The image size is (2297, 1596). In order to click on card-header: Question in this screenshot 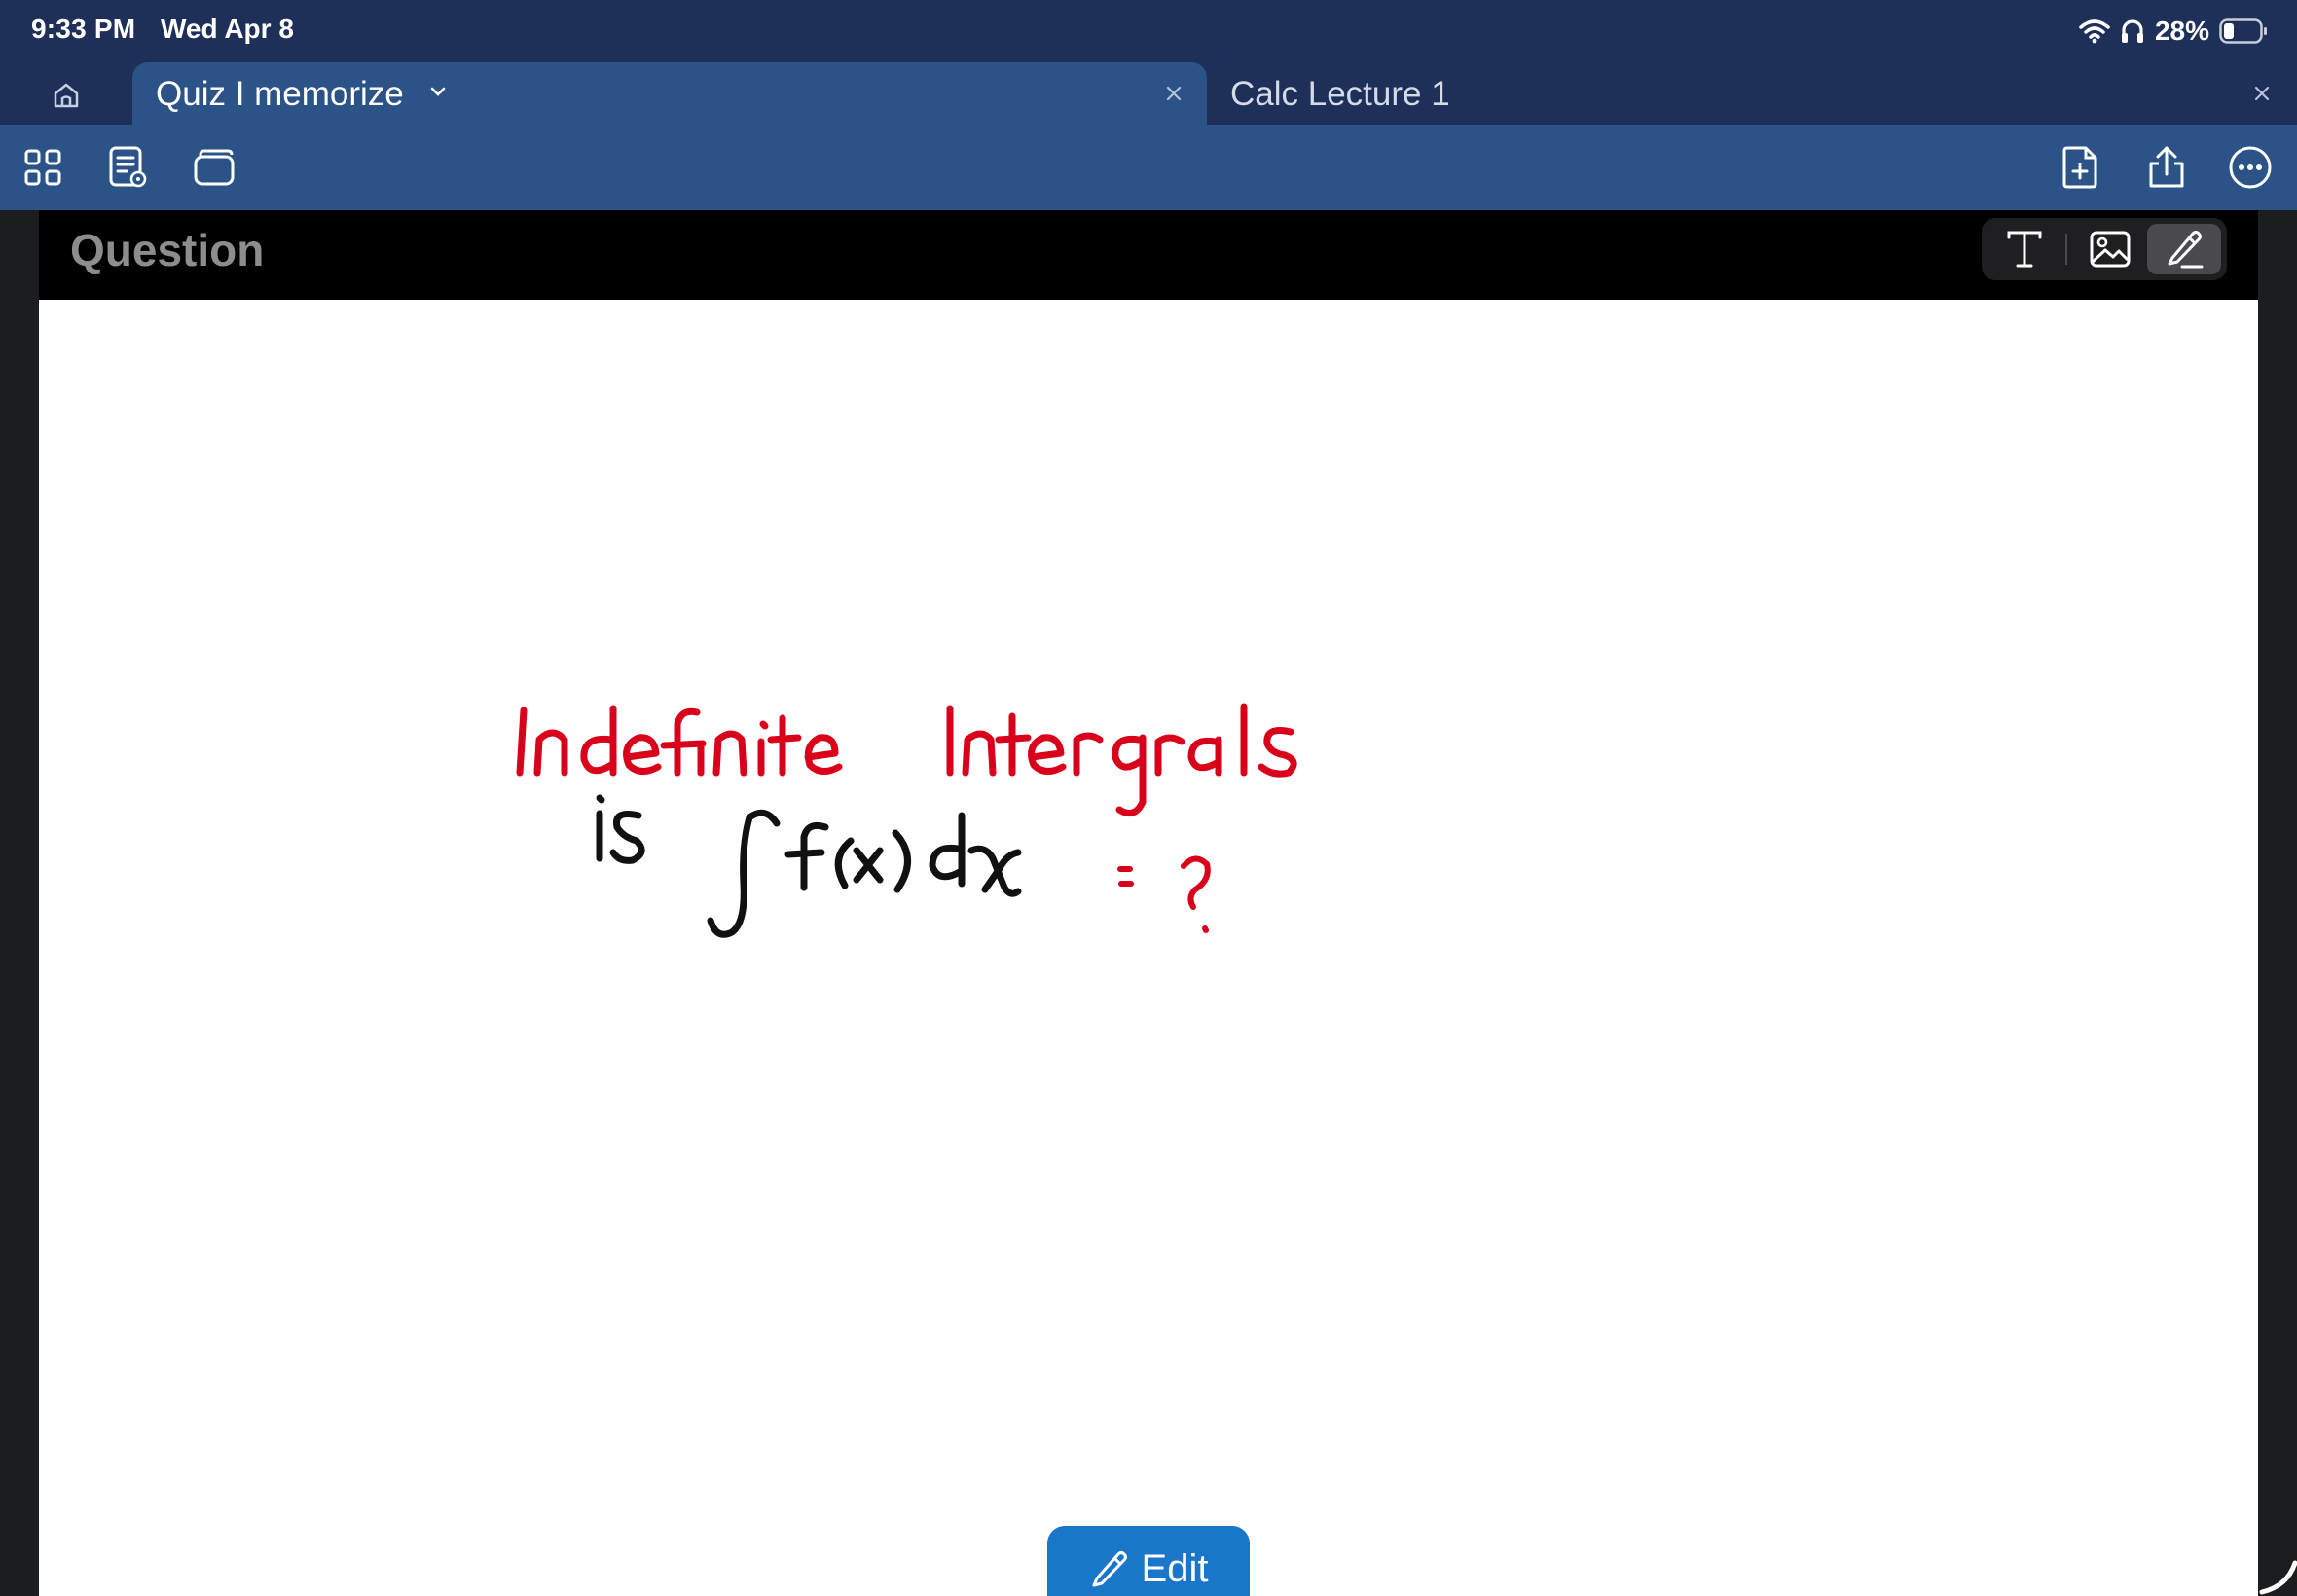, I will do `click(1148, 255)`.